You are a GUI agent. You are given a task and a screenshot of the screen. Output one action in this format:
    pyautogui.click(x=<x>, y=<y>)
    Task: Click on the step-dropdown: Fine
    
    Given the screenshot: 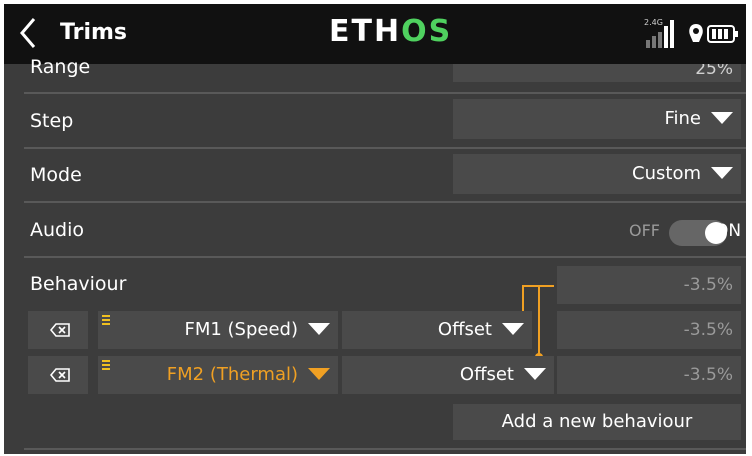 What is the action you would take?
    pyautogui.click(x=597, y=119)
    